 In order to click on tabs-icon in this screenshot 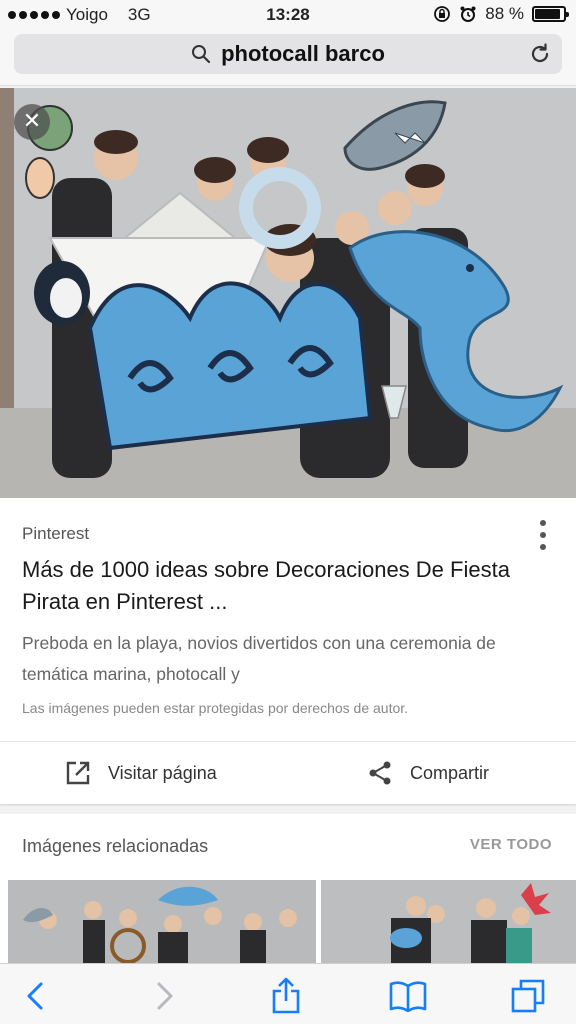, I will do `click(528, 996)`.